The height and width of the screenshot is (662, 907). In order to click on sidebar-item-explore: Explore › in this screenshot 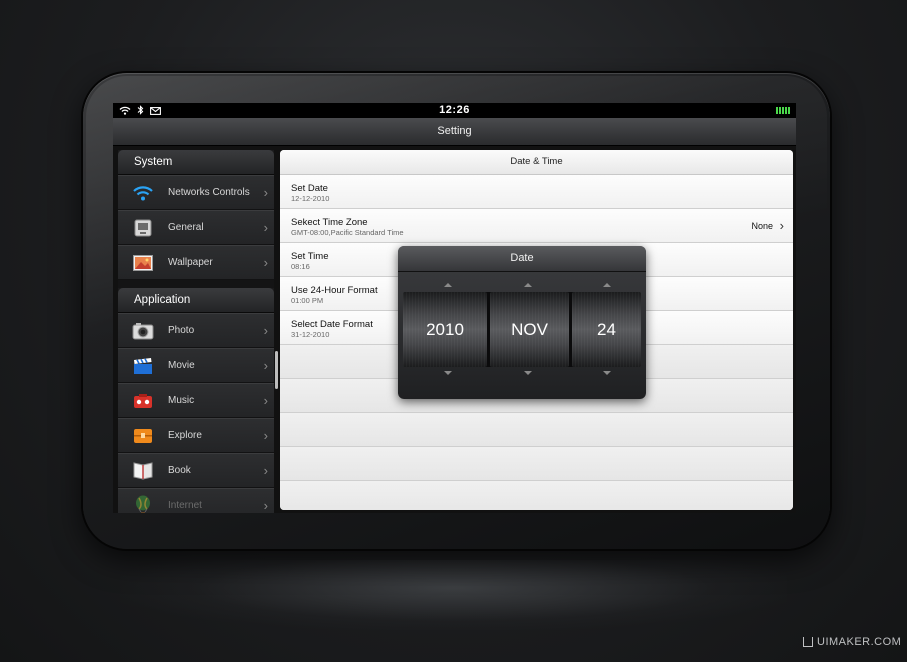, I will do `click(196, 435)`.